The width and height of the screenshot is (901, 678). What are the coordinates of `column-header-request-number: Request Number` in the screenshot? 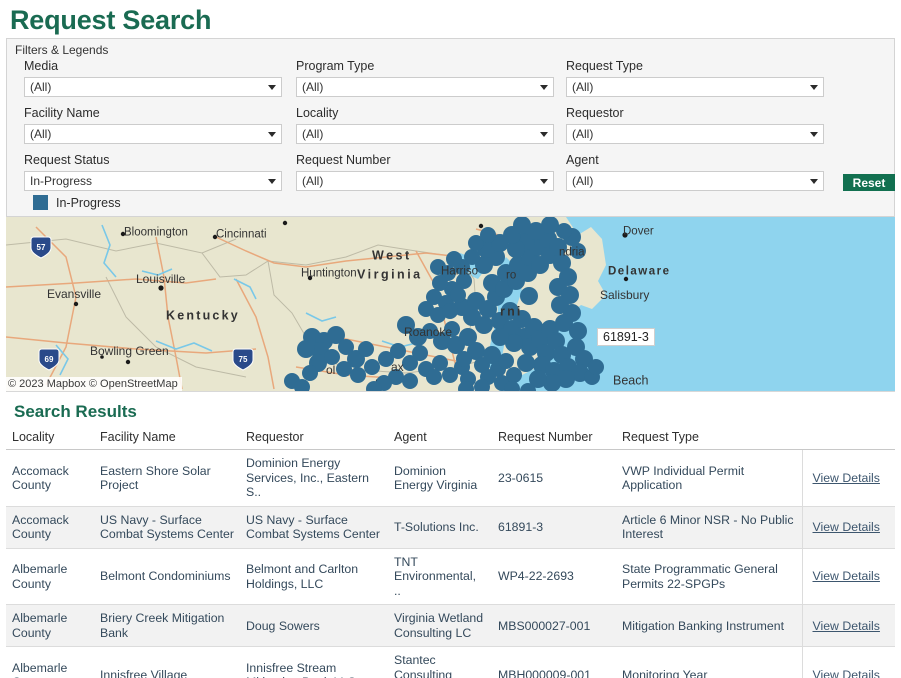 It's located at (554, 440).